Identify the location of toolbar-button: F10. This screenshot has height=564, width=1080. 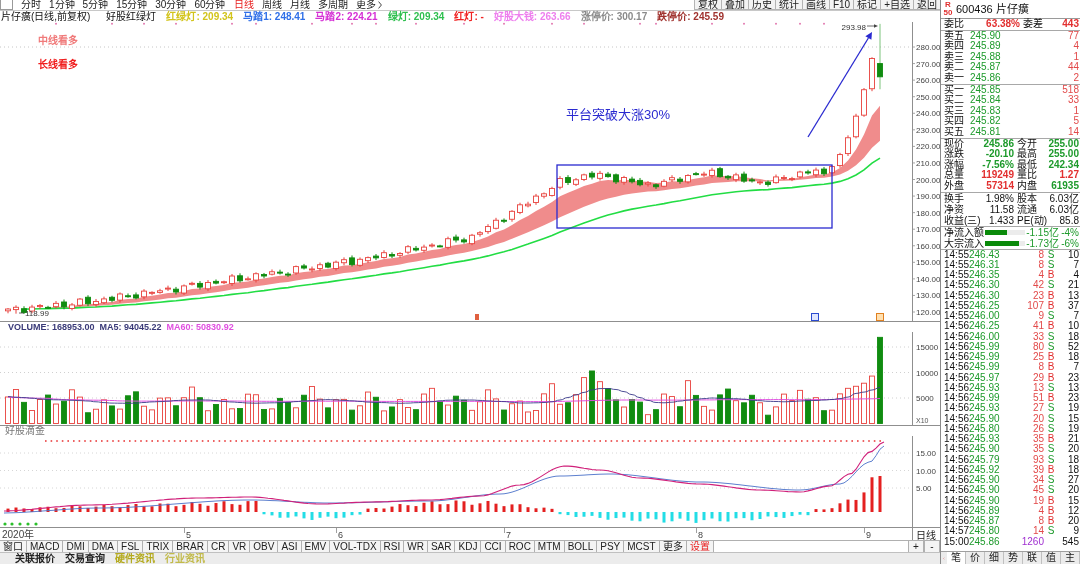
(841, 5).